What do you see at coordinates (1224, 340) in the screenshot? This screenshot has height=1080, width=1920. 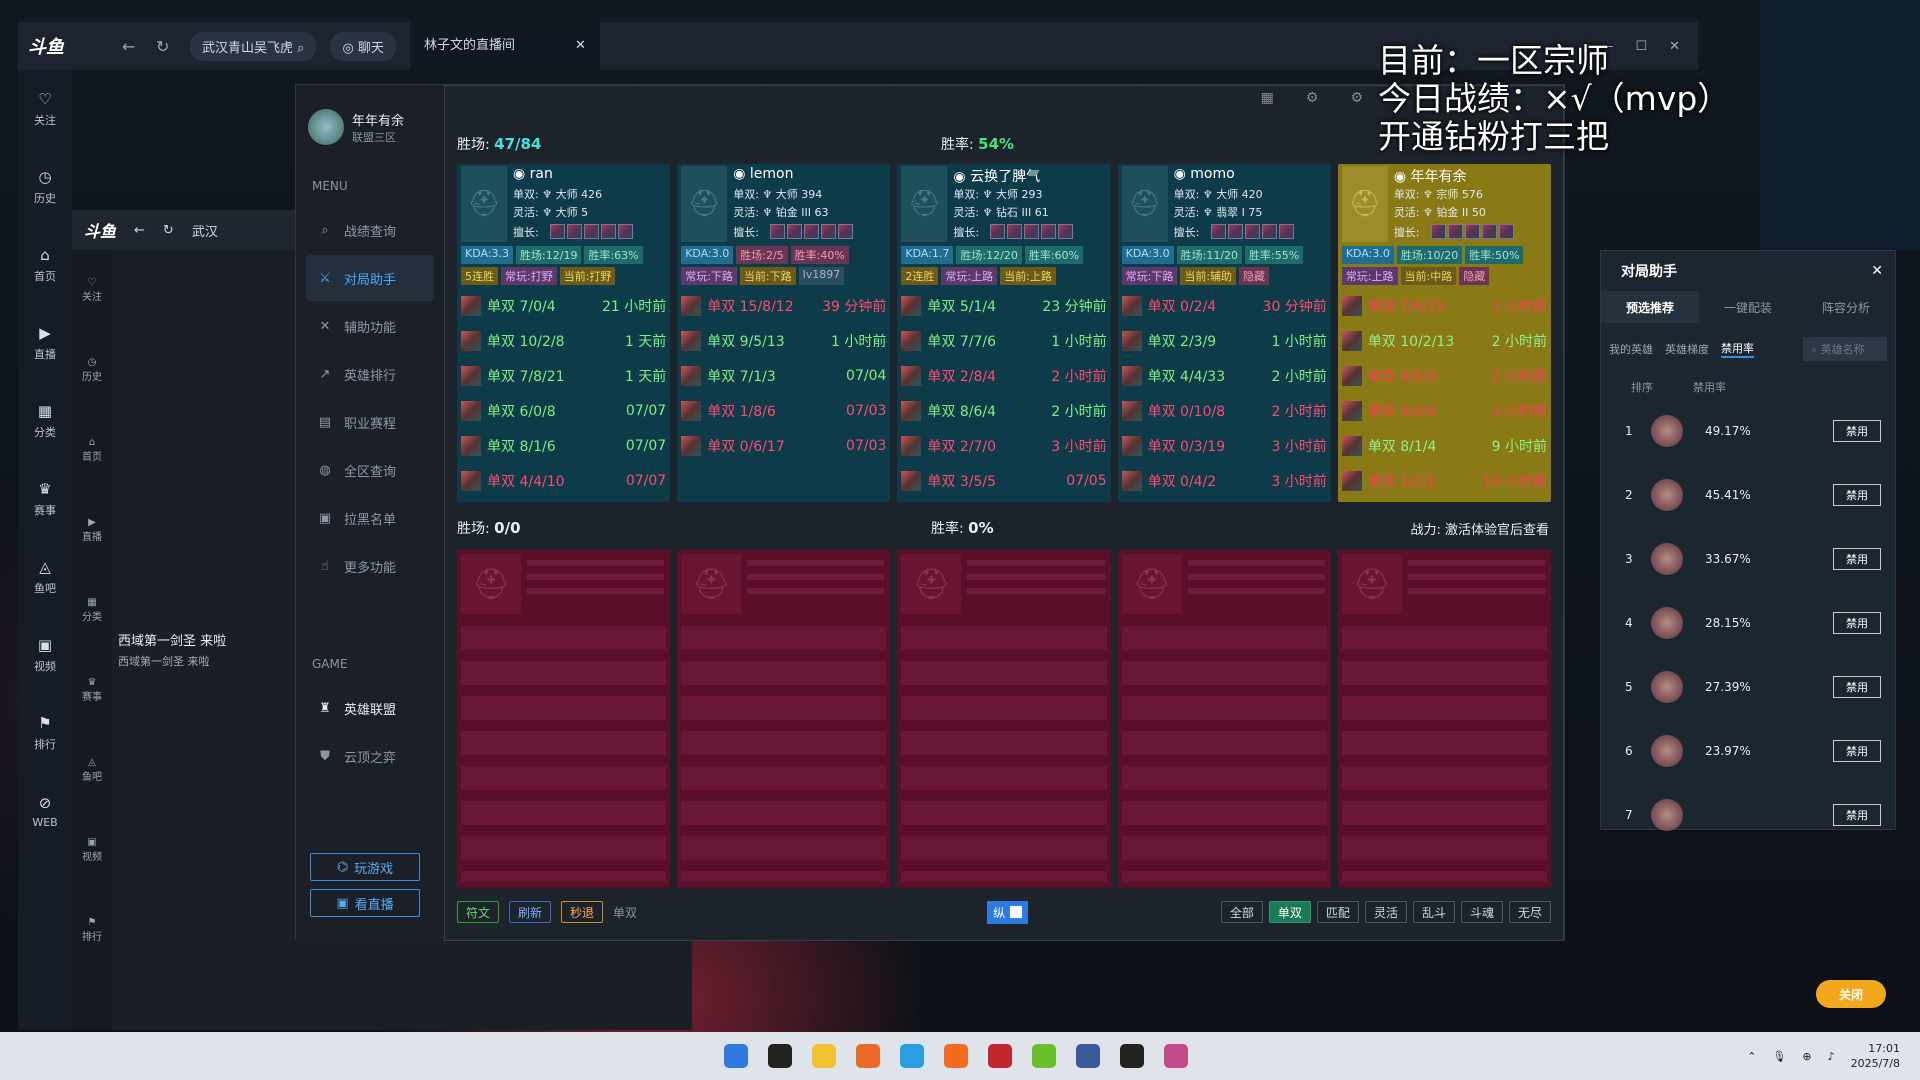 I see `match-row: 单双 2/3/9 1 小时前` at bounding box center [1224, 340].